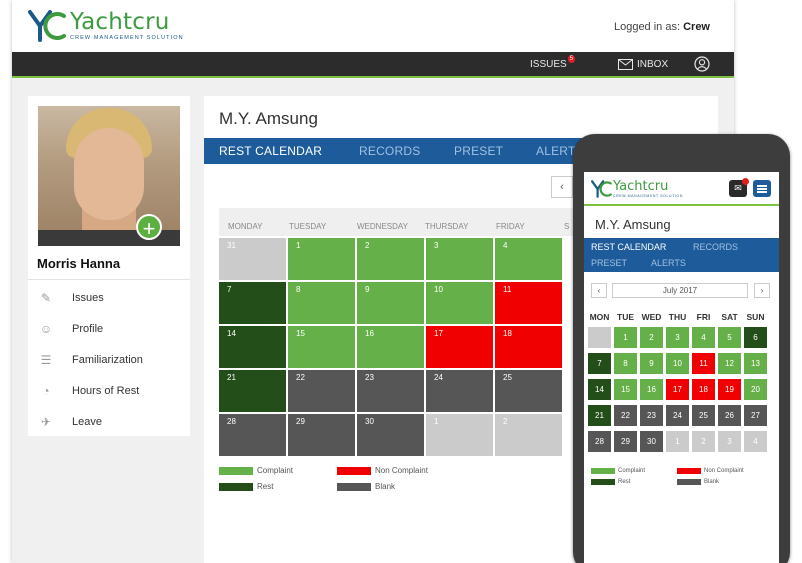  Describe the element at coordinates (321, 303) in the screenshot. I see `calendar-day-cell: 8` at that location.